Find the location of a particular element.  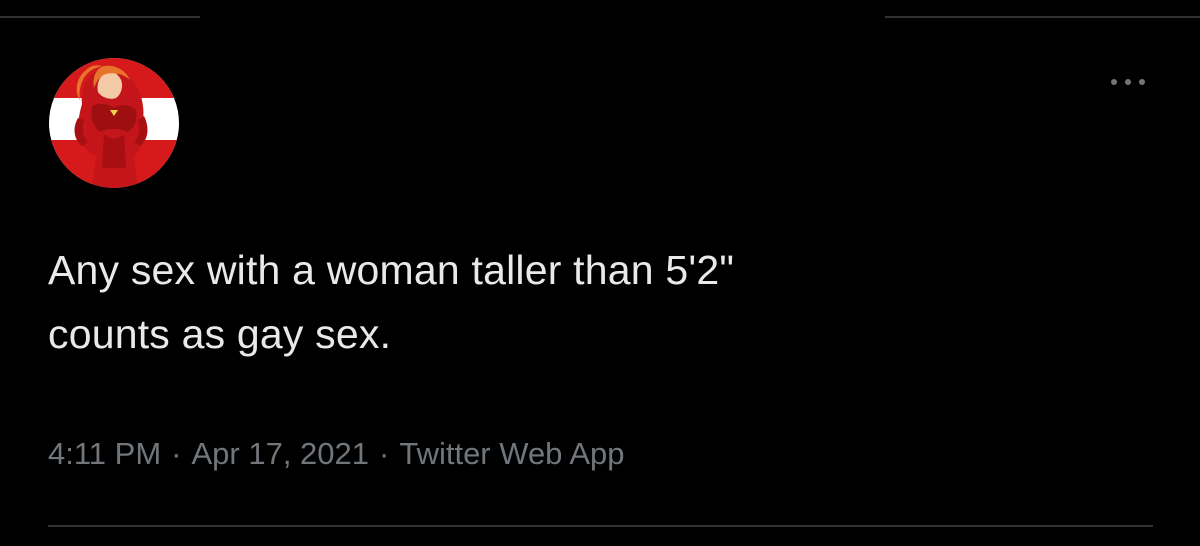

tweet-text-line: Any sex with a woman taller than 5'2" is located at coordinates (391, 270).